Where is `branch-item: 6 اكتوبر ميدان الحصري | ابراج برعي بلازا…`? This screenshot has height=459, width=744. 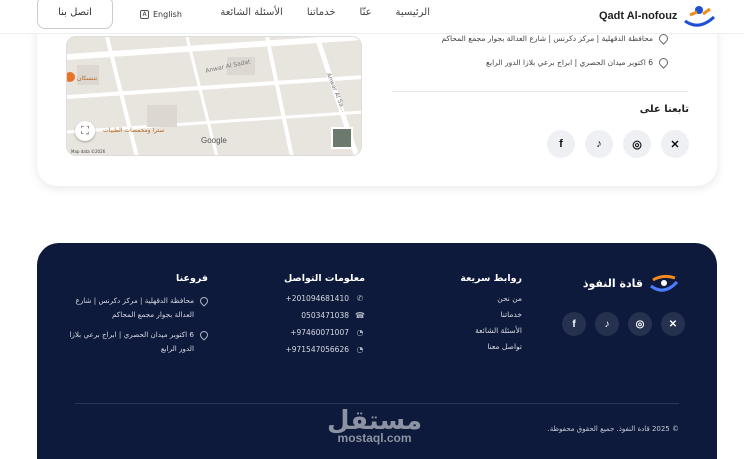 branch-item: 6 اكتوبر ميدان الحصري | ابراج برعي بلازا… is located at coordinates (139, 342).